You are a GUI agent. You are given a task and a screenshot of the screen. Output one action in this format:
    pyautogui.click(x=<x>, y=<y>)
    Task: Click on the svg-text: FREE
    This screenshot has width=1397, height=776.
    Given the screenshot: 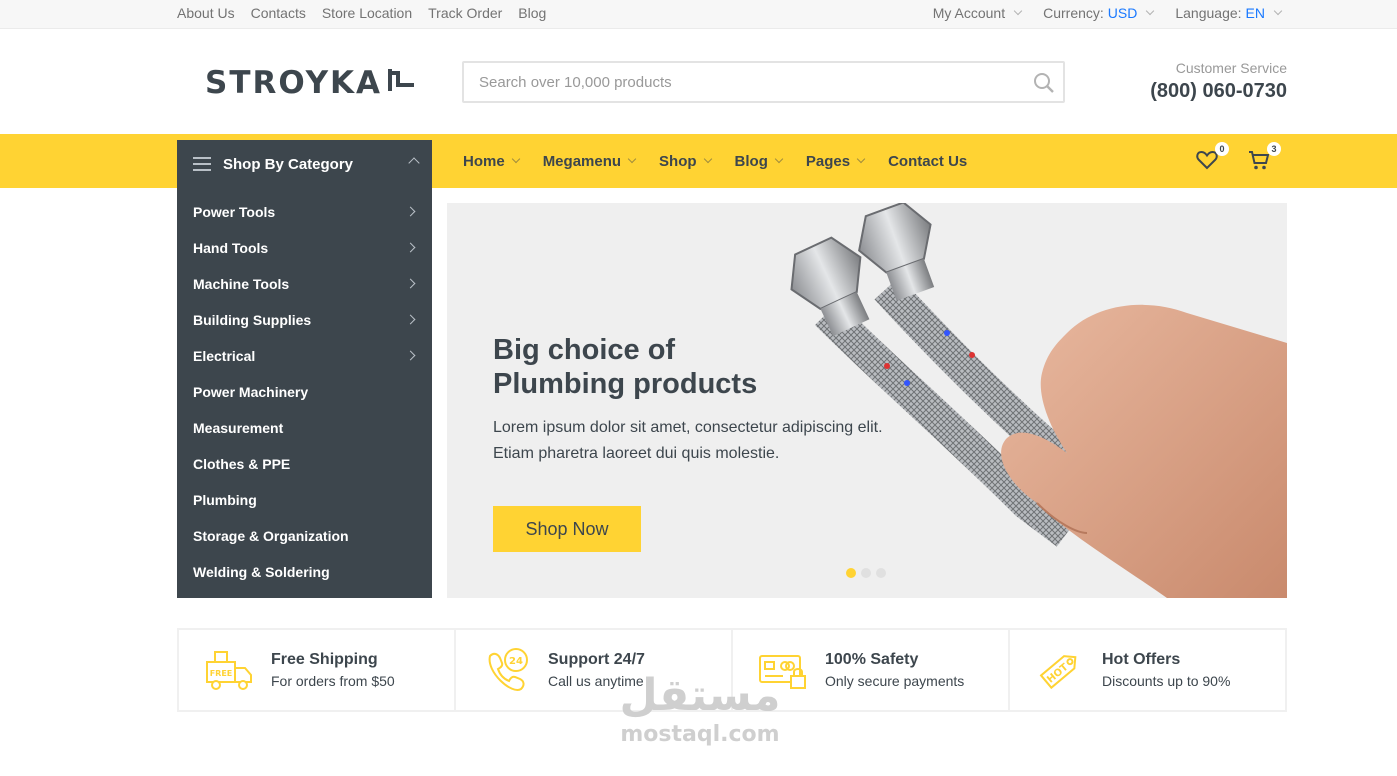 What is the action you would take?
    pyautogui.click(x=221, y=673)
    